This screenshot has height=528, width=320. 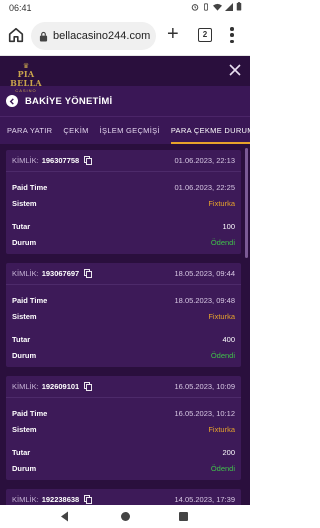 I want to click on card-header: KİMLİK: 192609101 16.05.2023, 10:09, so click(x=123, y=387).